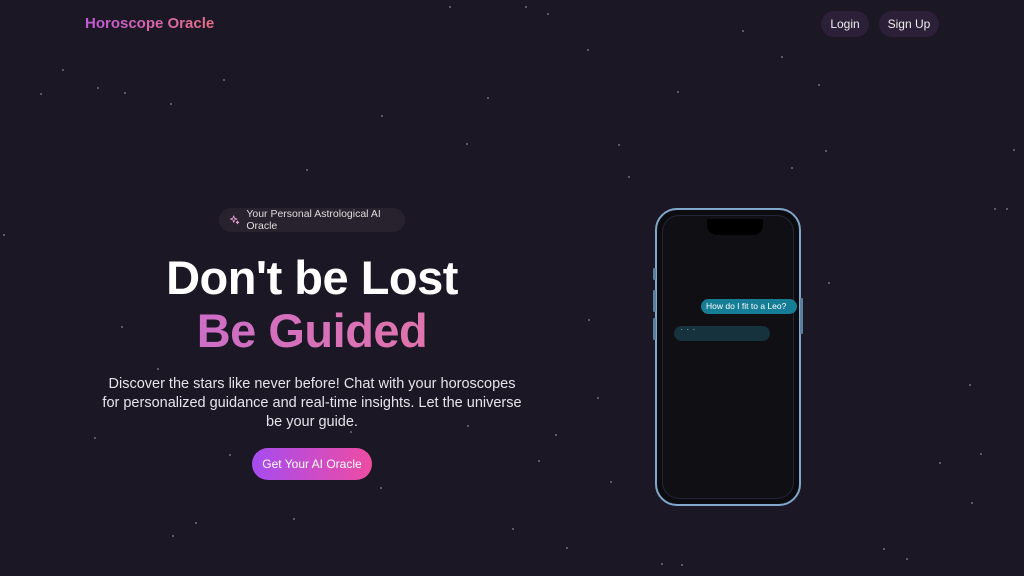 This screenshot has width=1024, height=576. I want to click on get-oracle-button: Get Your AI Oracle, so click(312, 464).